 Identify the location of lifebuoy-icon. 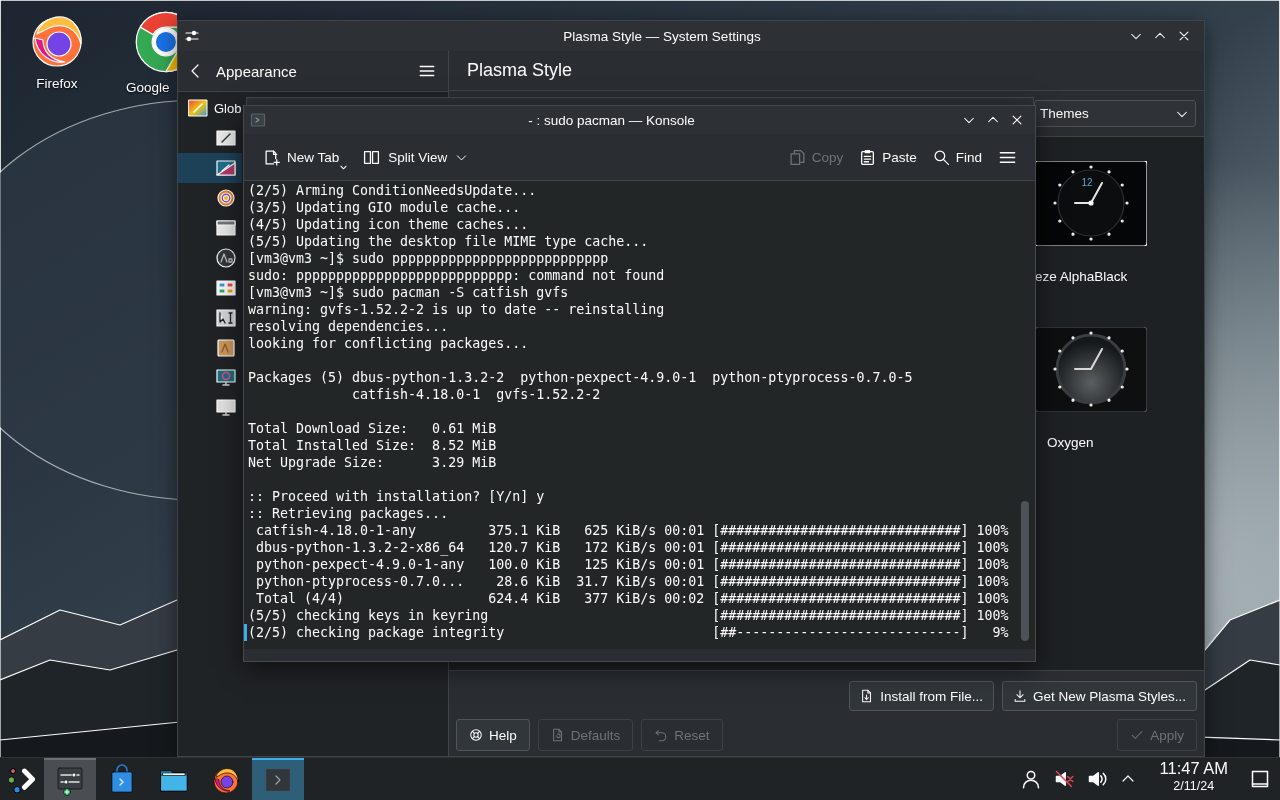
(476, 735).